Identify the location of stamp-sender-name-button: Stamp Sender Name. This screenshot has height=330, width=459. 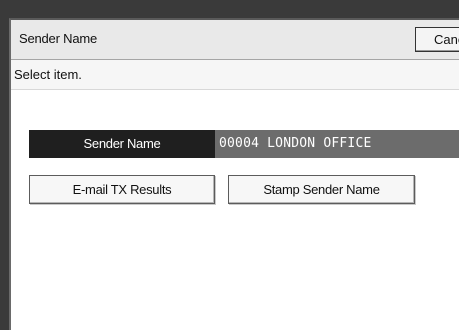
(321, 189).